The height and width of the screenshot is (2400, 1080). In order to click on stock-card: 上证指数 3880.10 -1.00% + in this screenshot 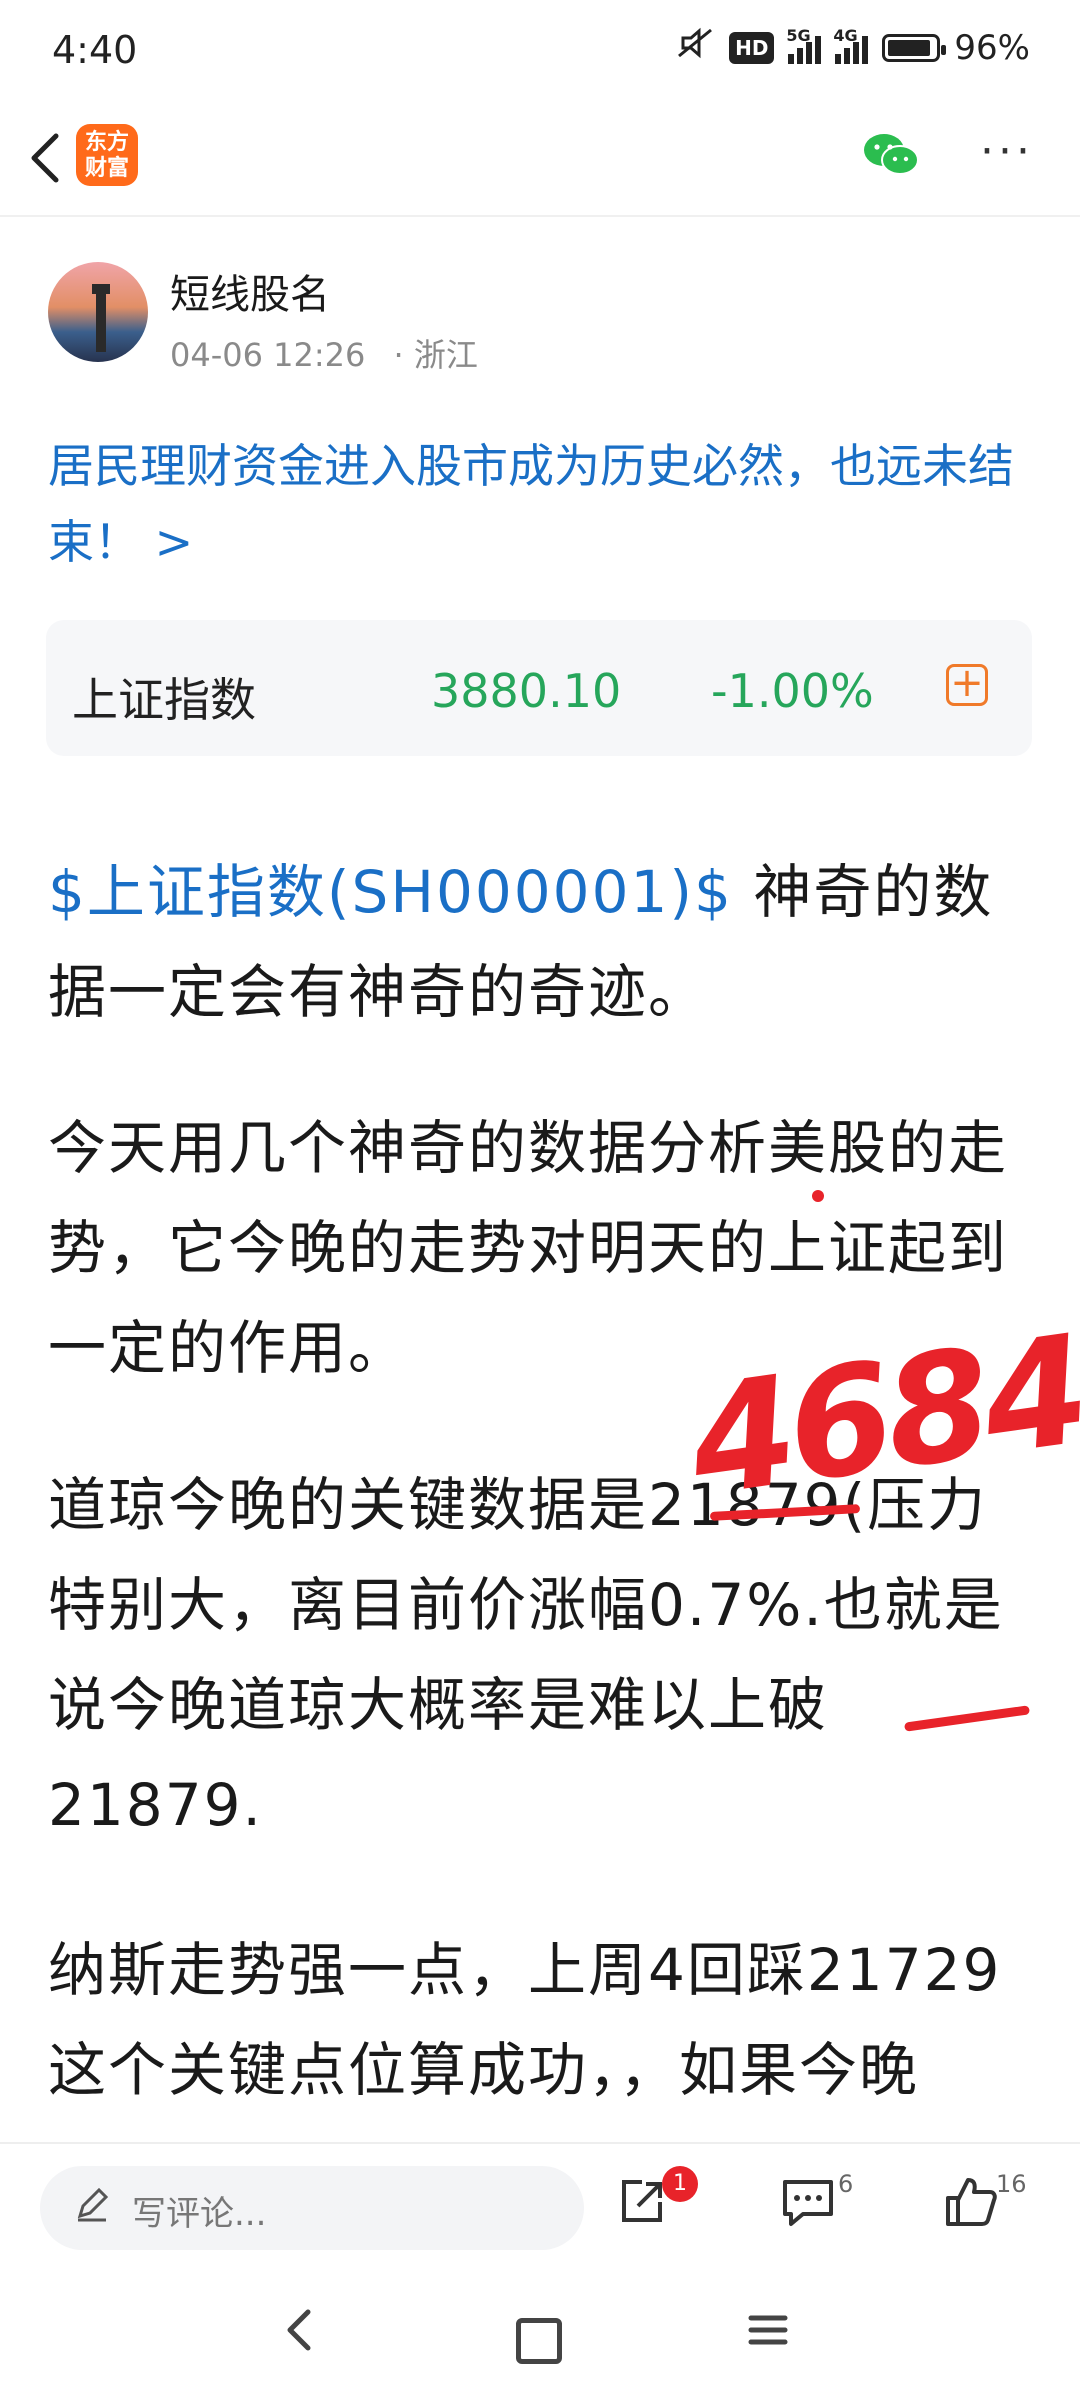, I will do `click(539, 688)`.